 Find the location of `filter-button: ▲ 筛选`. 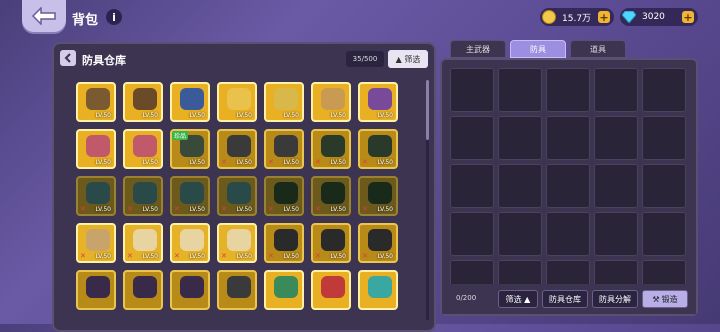

filter-button: ▲ 筛选 is located at coordinates (408, 59).